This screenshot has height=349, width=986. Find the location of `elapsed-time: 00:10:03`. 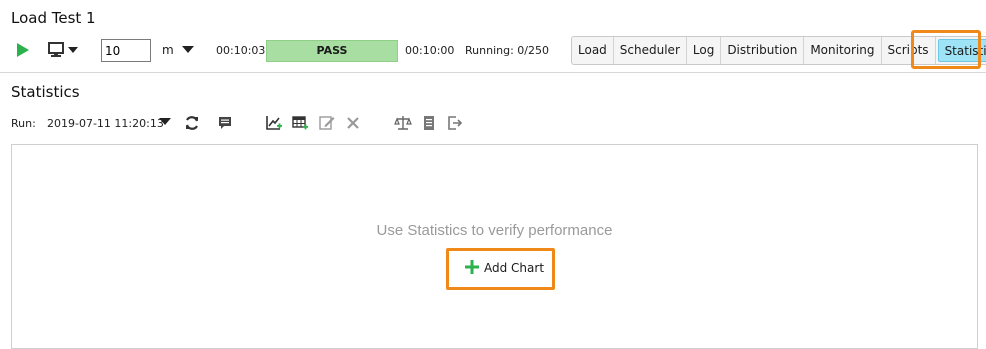

elapsed-time: 00:10:03 is located at coordinates (241, 50).